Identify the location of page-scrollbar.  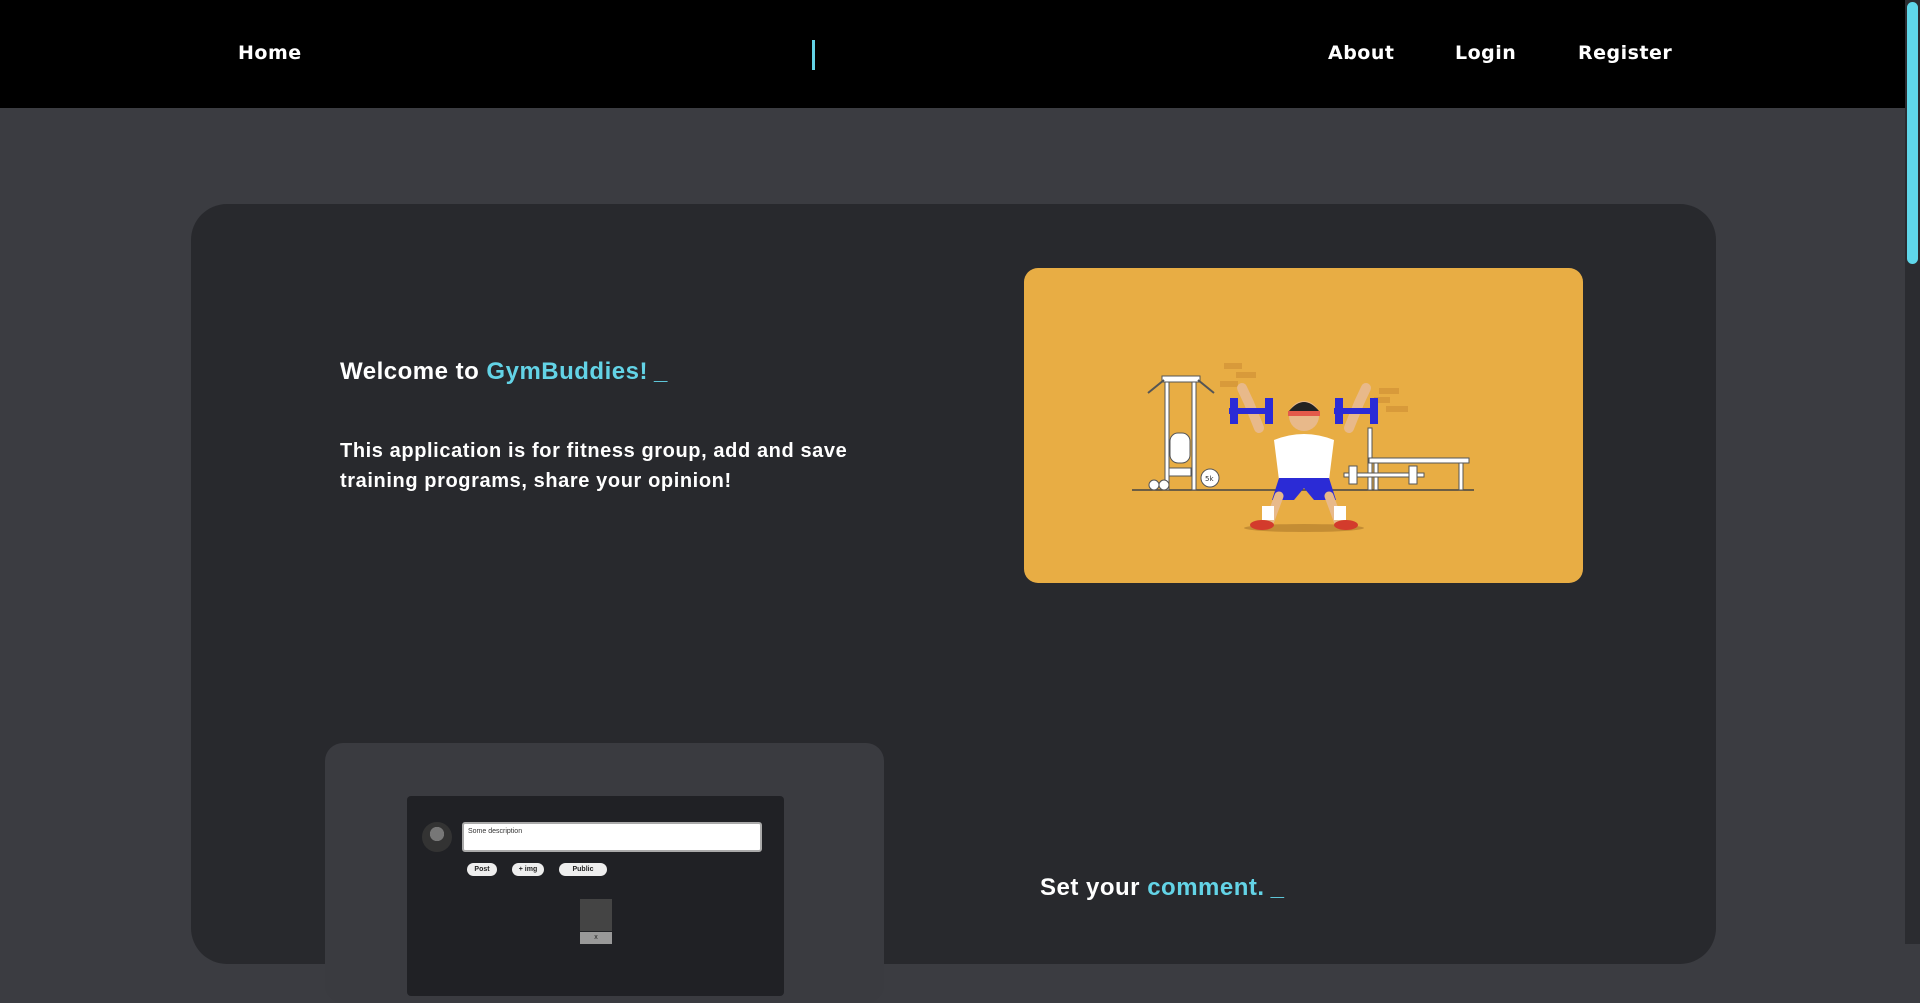
(1912, 472).